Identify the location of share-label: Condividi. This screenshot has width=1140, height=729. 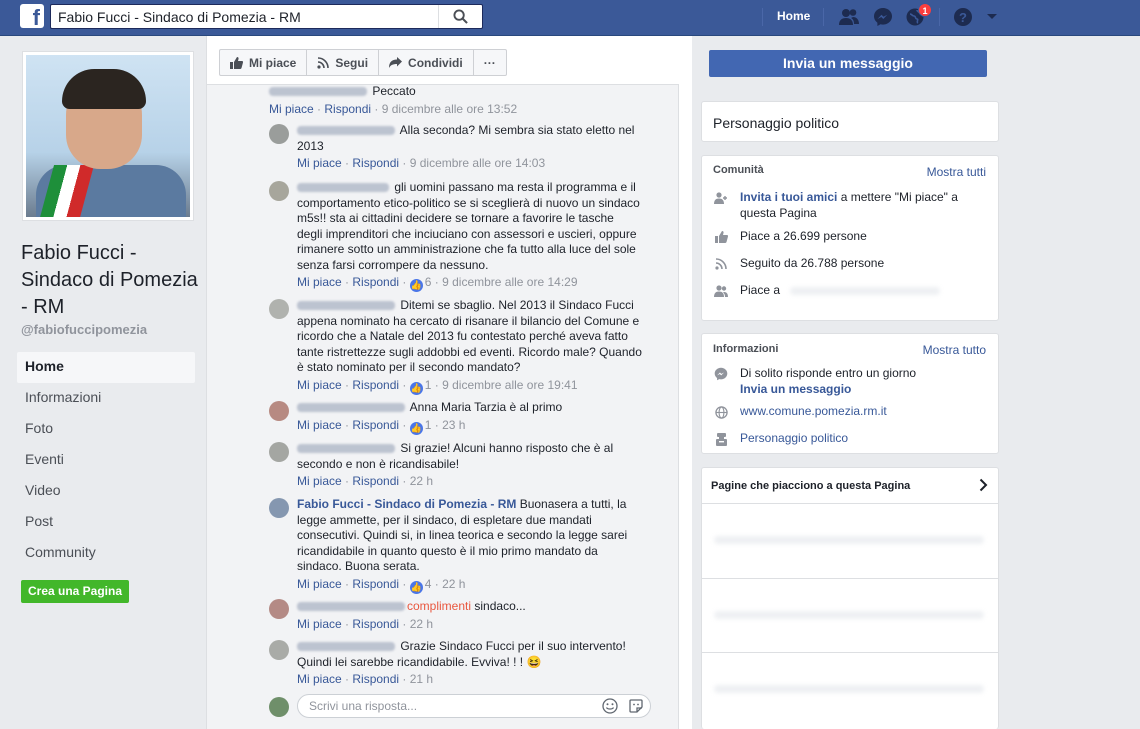
(435, 62).